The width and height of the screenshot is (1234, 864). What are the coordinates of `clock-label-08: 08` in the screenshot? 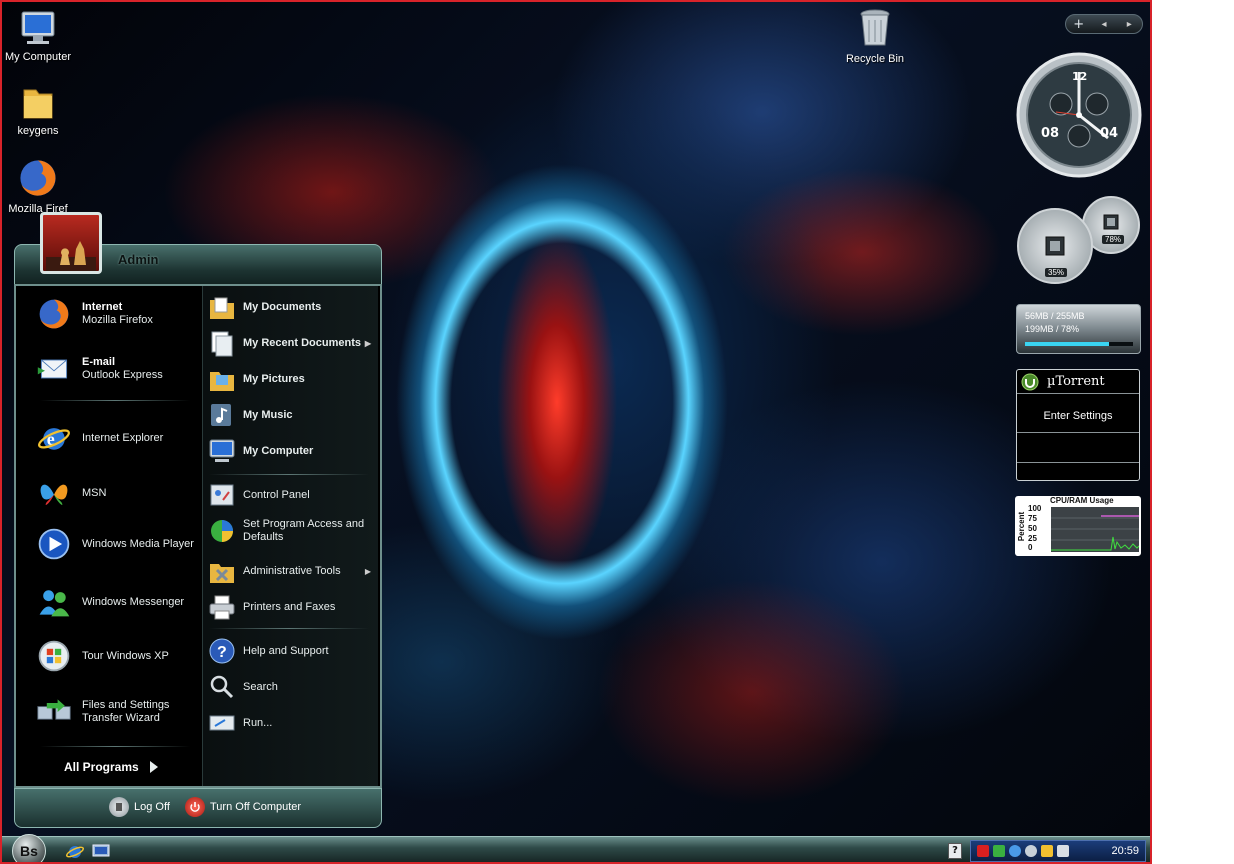 It's located at (1050, 133).